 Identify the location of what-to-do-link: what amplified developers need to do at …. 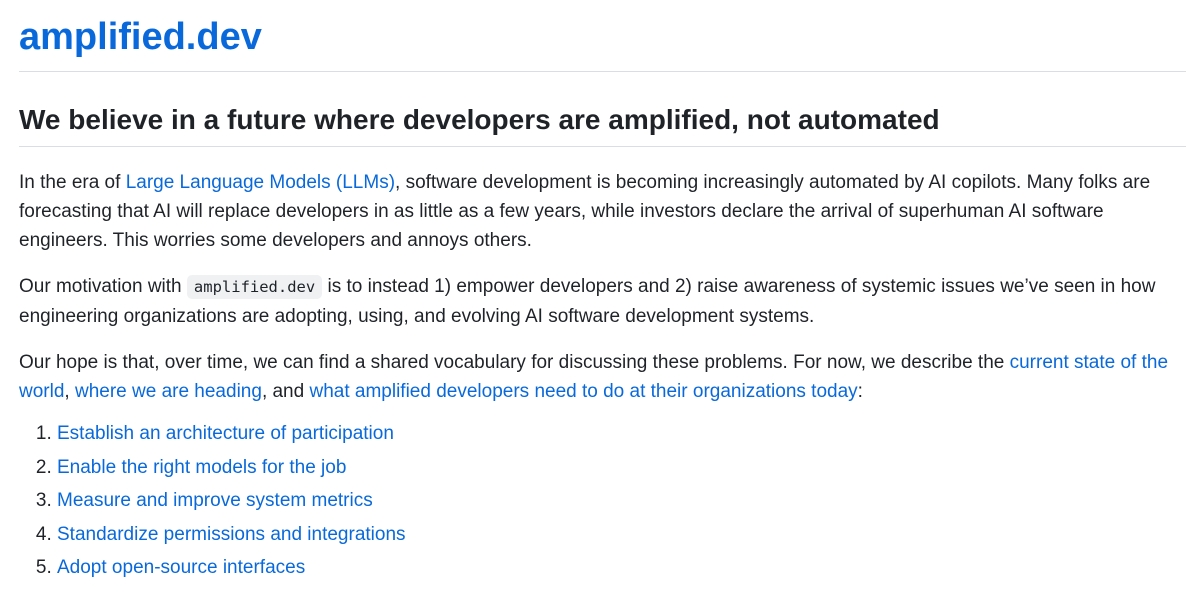
(583, 391).